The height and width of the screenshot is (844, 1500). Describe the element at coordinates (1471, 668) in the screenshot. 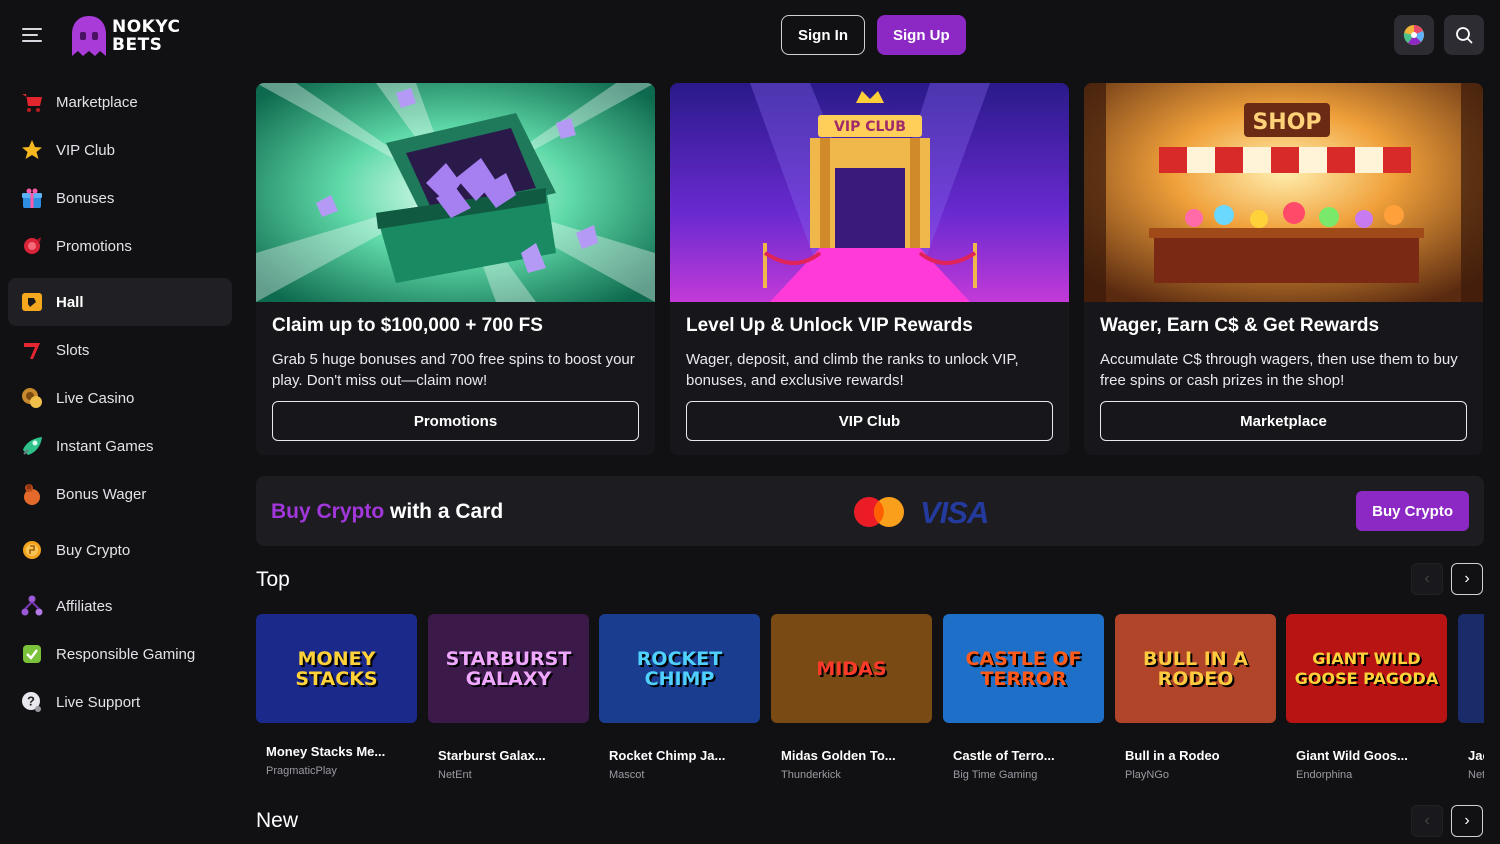

I see `game-thumbnail` at that location.